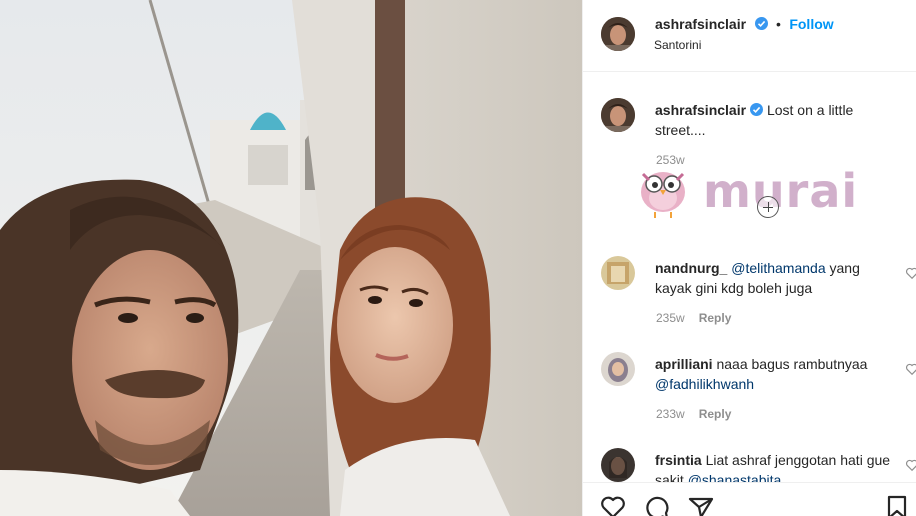  Describe the element at coordinates (781, 191) in the screenshot. I see `watermark-text: murai` at that location.